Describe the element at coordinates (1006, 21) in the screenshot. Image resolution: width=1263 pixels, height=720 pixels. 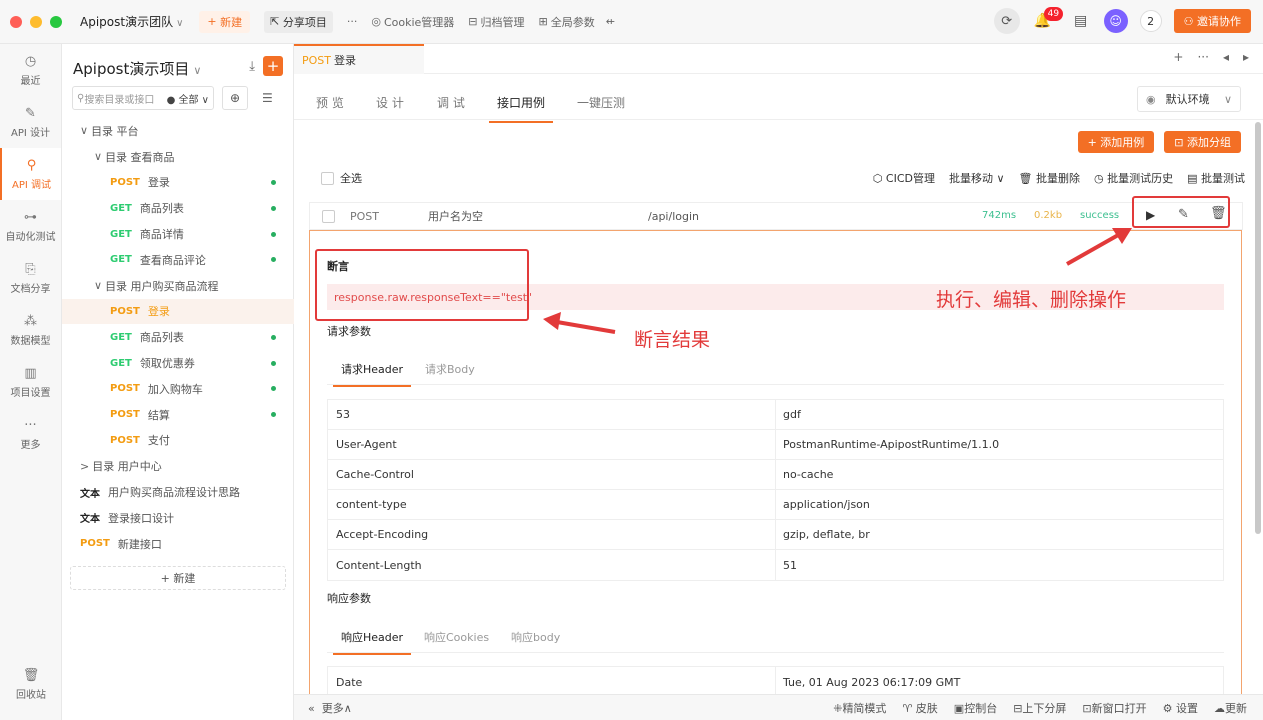
I see `sync-icon: ⟳` at that location.